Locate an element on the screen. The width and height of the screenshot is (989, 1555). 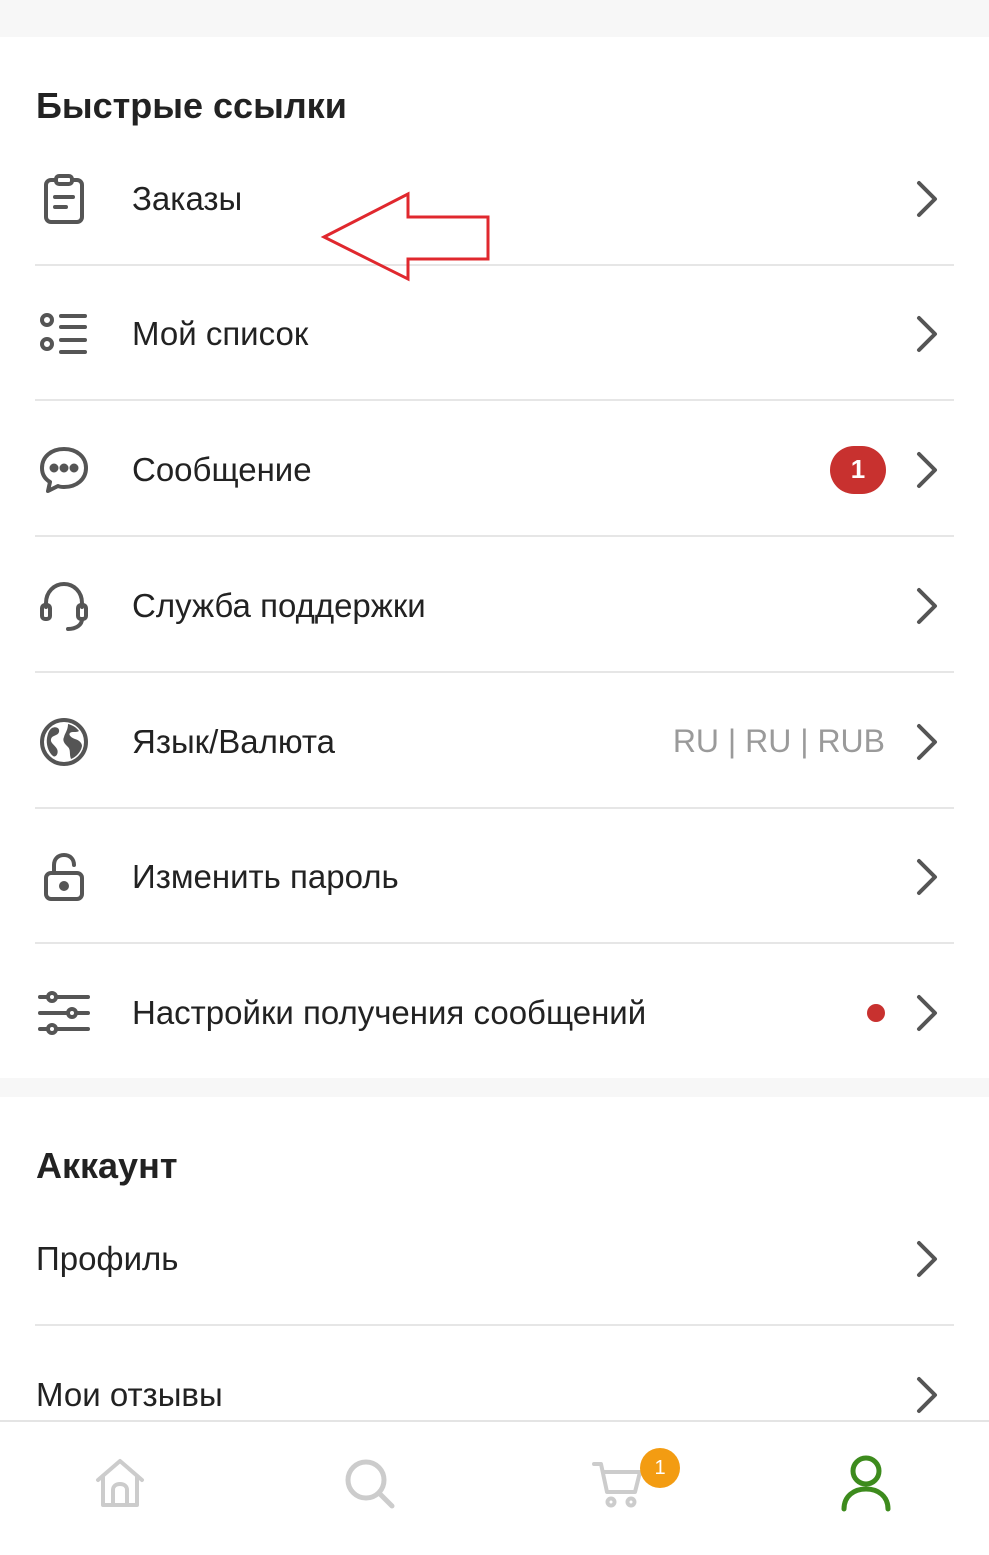
globe-icon is located at coordinates (64, 742).